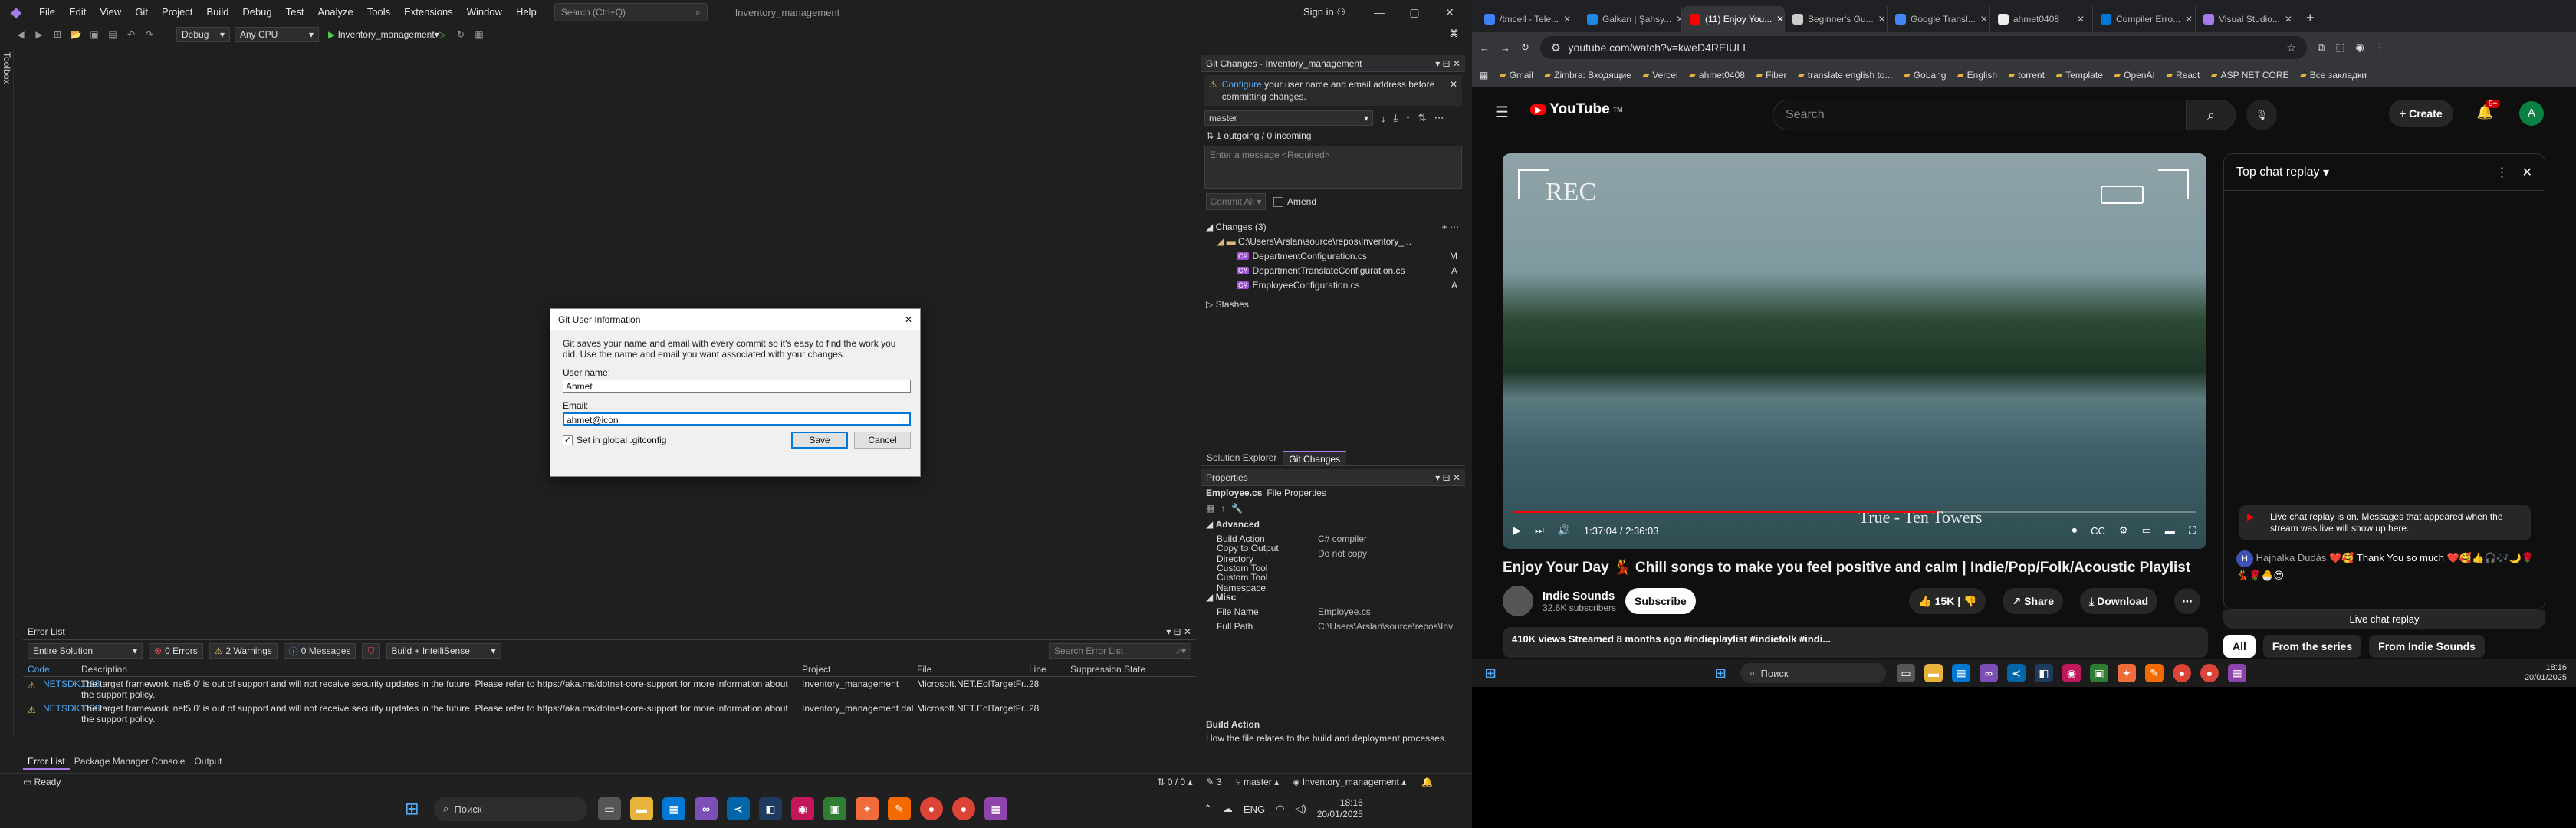  I want to click on filter-chip: All, so click(2239, 646).